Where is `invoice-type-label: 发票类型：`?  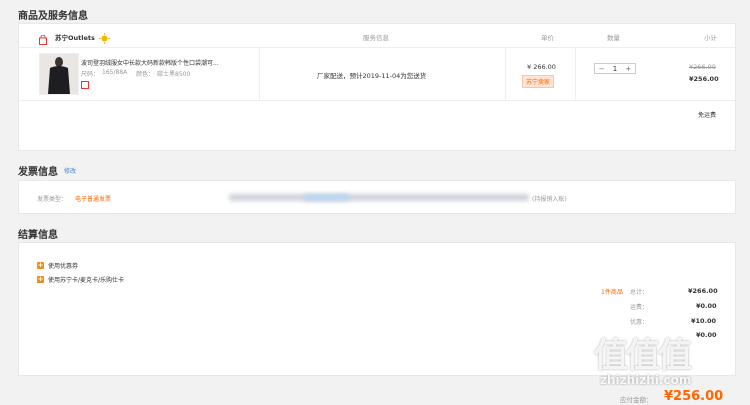
invoice-type-label: 发票类型： is located at coordinates (52, 199).